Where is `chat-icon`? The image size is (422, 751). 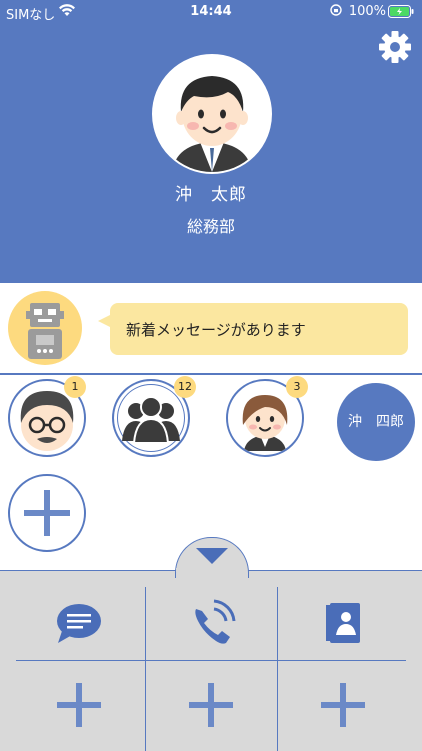 chat-icon is located at coordinates (79, 623).